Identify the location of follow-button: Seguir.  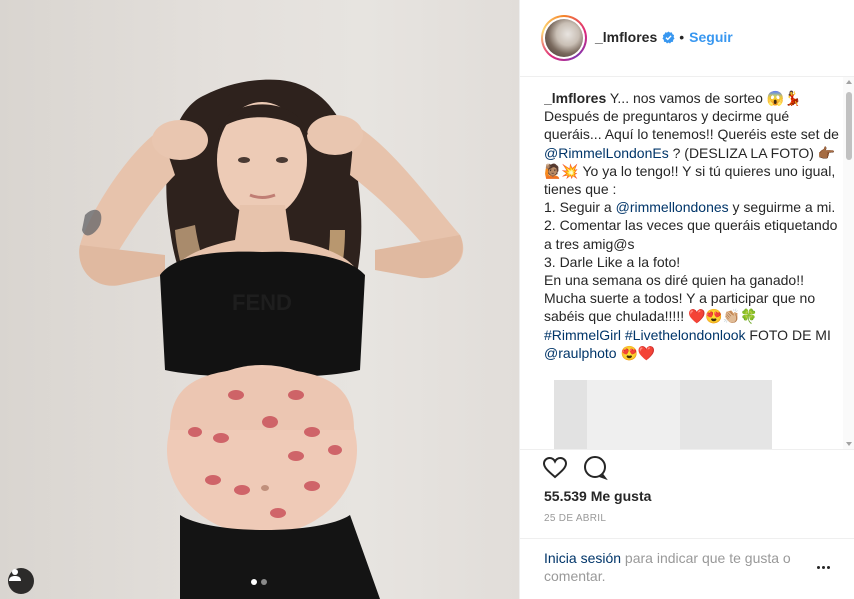
(711, 37).